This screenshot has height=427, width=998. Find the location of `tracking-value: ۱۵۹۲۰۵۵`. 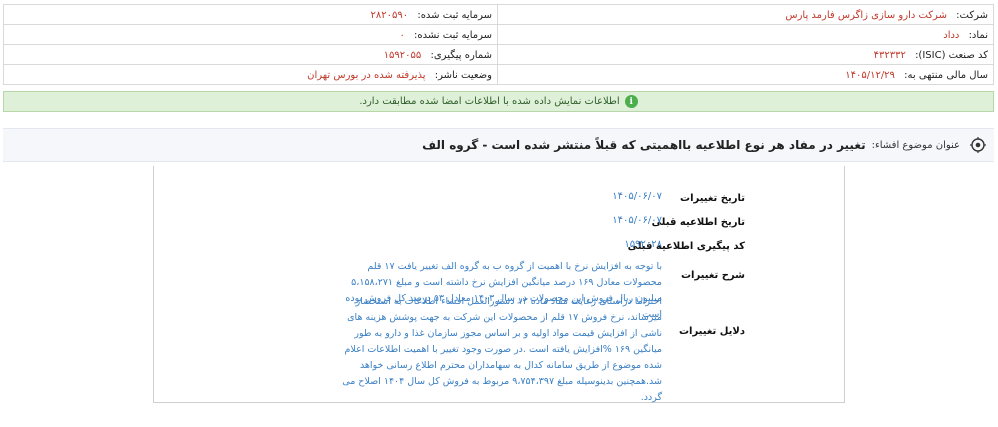

tracking-value: ۱۵۹۲۰۵۵ is located at coordinates (402, 55).